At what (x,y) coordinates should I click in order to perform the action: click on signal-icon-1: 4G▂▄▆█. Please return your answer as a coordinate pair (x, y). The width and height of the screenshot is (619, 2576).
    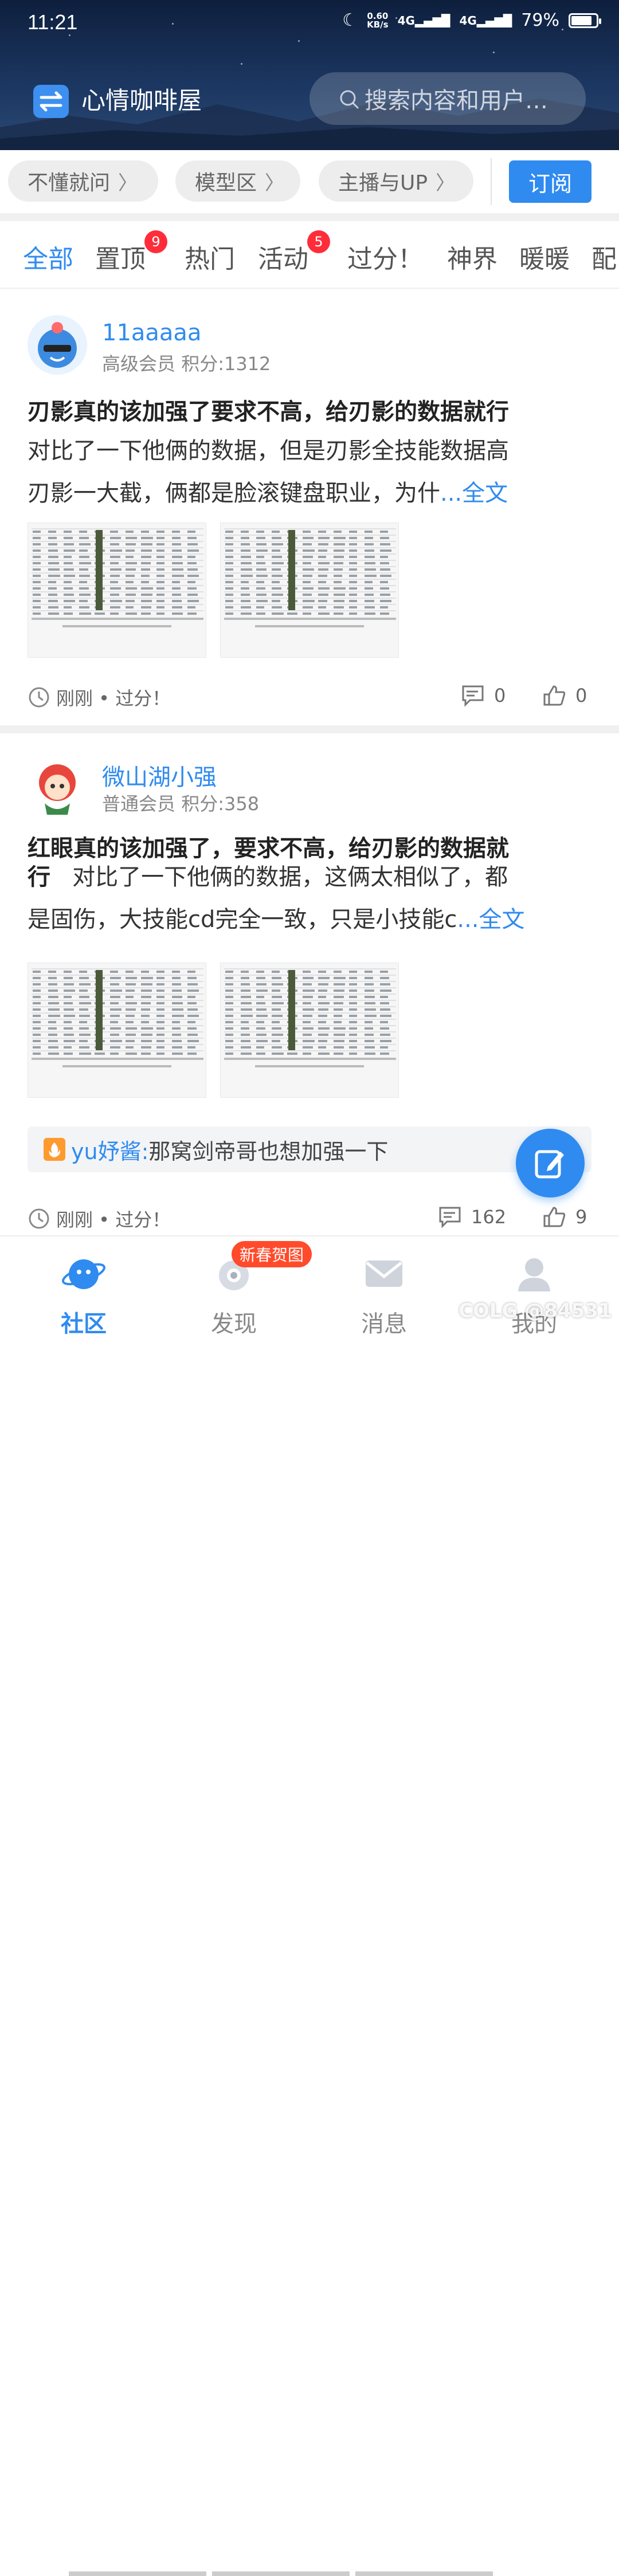
    Looking at the image, I should click on (423, 21).